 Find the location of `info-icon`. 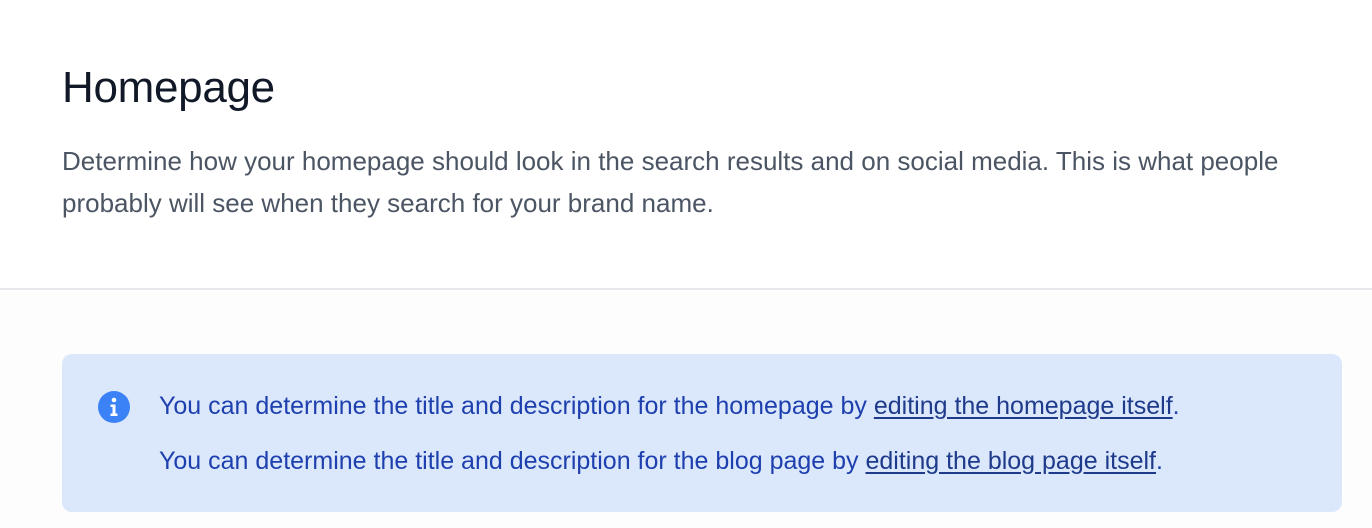

info-icon is located at coordinates (114, 407).